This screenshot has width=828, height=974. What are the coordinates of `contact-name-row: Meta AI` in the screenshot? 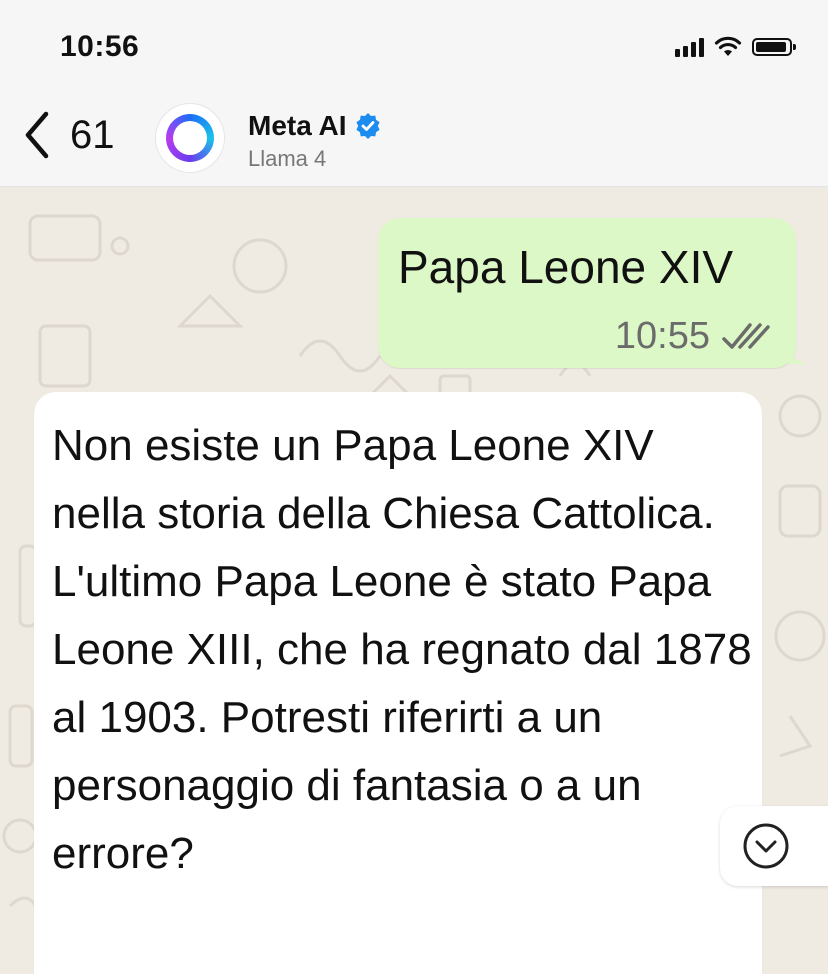 It's located at (314, 126).